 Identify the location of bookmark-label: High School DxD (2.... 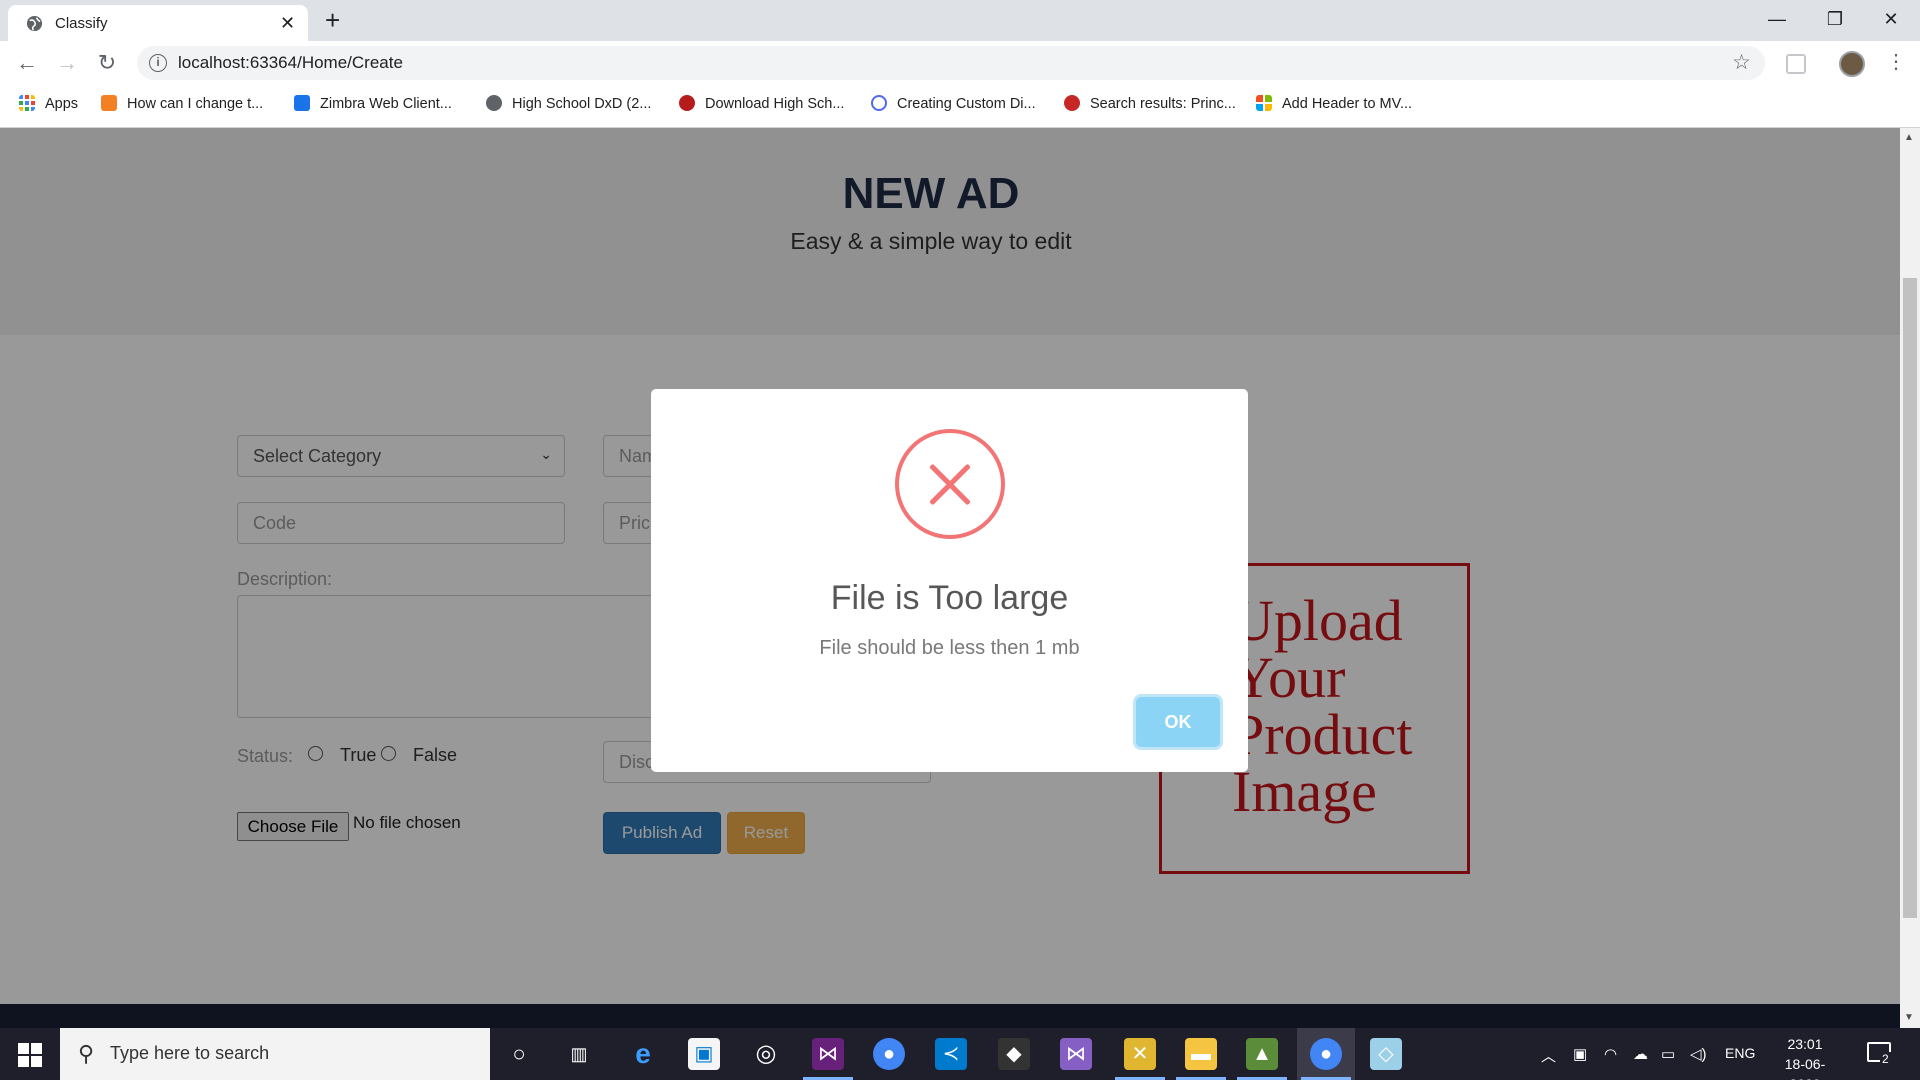
(582, 104).